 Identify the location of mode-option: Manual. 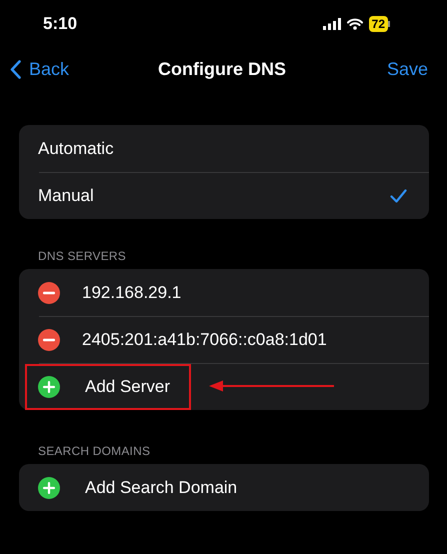
(224, 195).